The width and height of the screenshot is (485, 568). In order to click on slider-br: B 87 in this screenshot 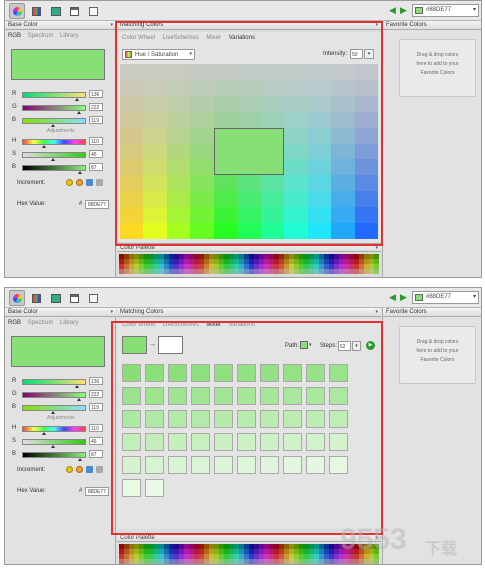, I will do `click(59, 455)`.